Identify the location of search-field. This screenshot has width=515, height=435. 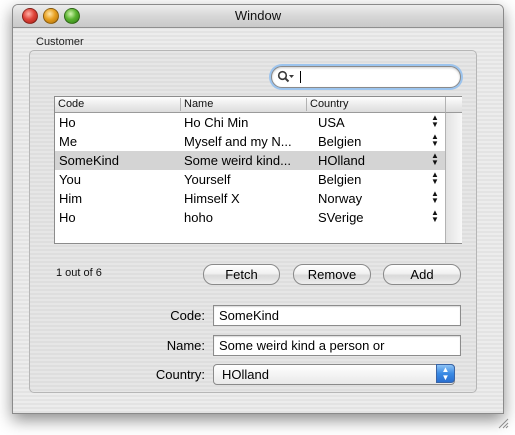
(366, 77).